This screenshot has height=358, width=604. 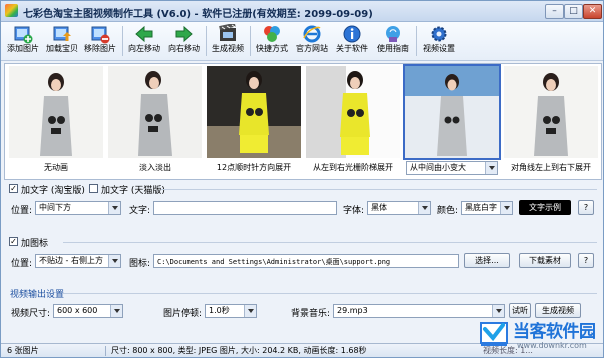 I want to click on icon-help-button: ?, so click(x=586, y=260).